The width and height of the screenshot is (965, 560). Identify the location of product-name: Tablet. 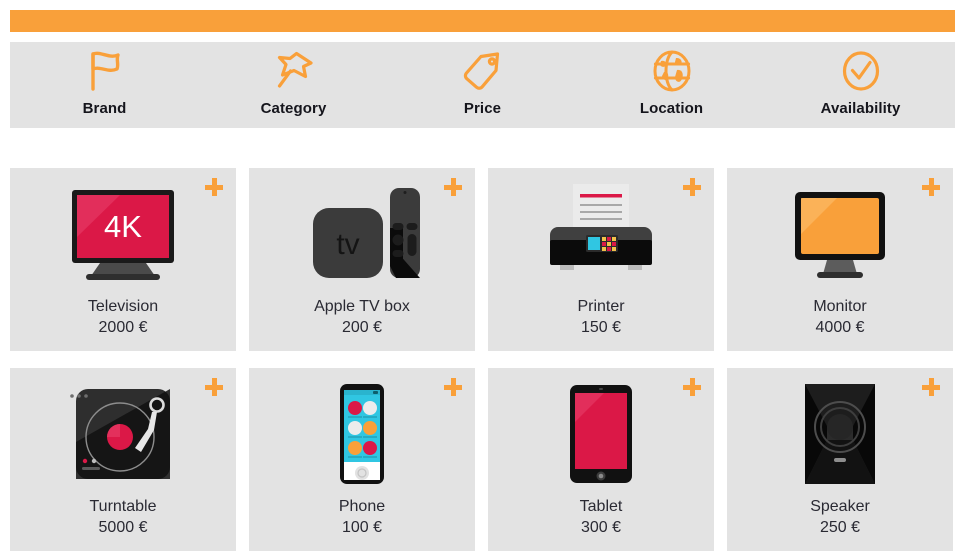
(601, 506).